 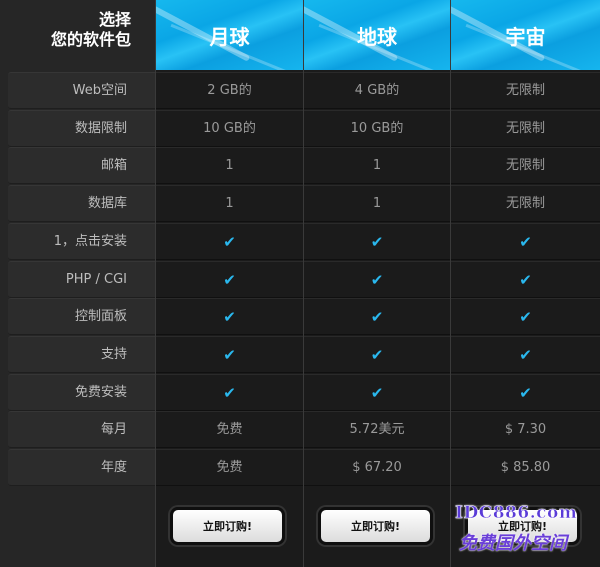 I want to click on feature-label: 控制面板, so click(x=81, y=317).